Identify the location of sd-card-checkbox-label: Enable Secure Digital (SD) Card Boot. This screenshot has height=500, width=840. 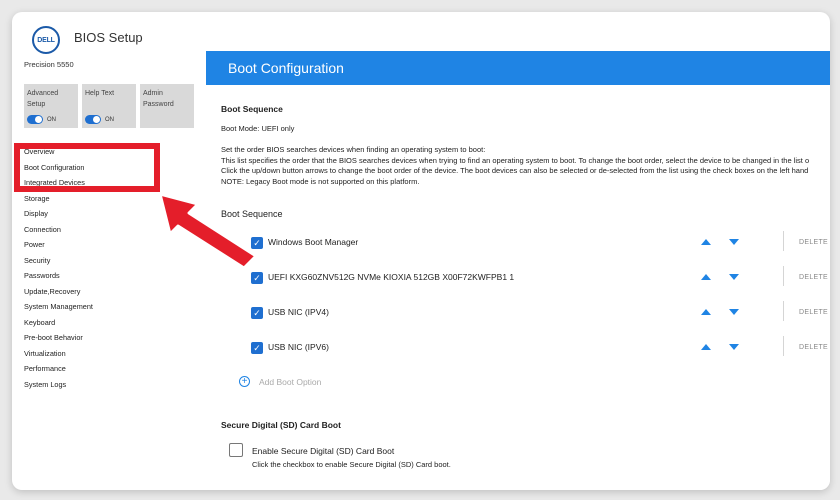
(323, 451).